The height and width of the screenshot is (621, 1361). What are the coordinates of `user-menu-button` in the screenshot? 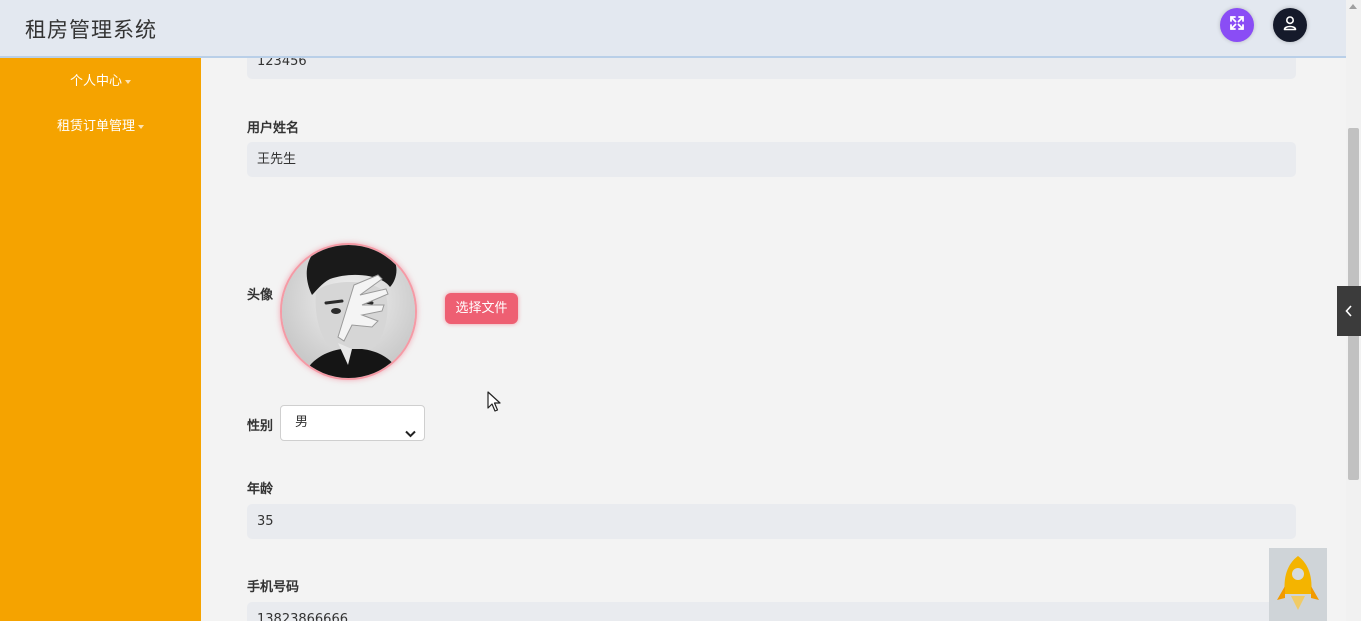 It's located at (1290, 25).